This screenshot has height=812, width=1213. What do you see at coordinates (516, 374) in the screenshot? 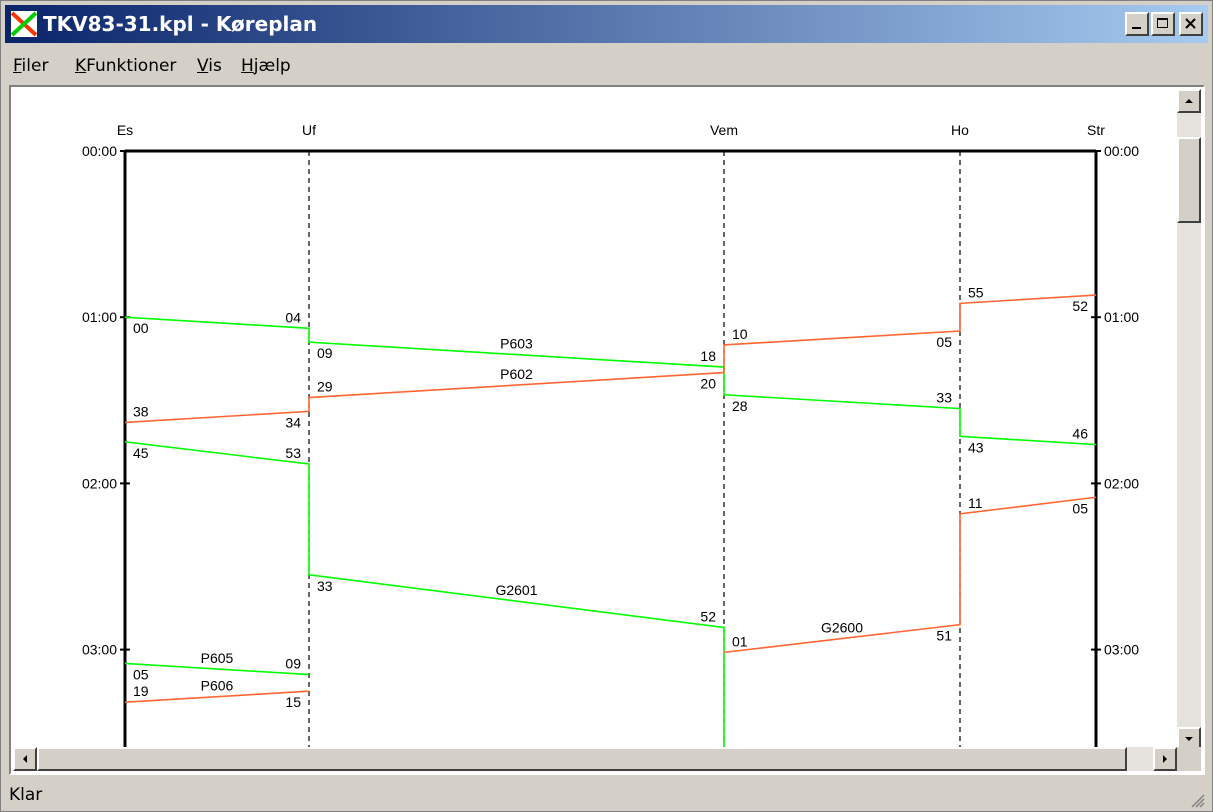
I see `train-name-label: P602` at bounding box center [516, 374].